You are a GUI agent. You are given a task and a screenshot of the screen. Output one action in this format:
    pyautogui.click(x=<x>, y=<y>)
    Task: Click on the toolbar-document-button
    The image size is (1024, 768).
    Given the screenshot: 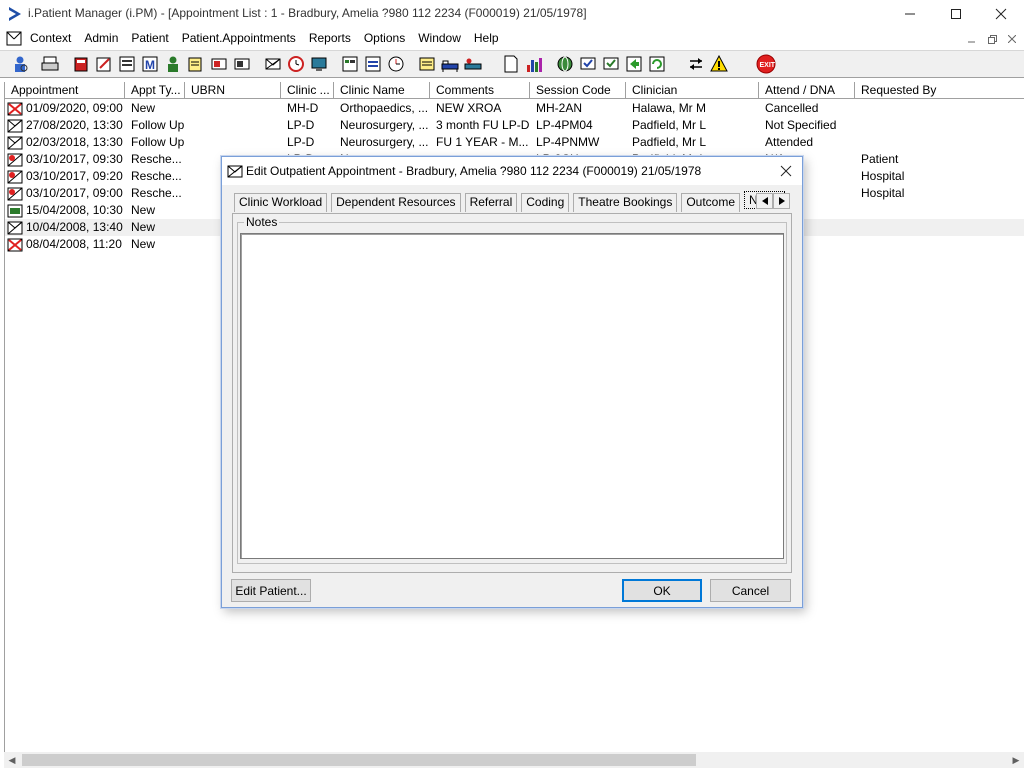 What is the action you would take?
    pyautogui.click(x=511, y=64)
    